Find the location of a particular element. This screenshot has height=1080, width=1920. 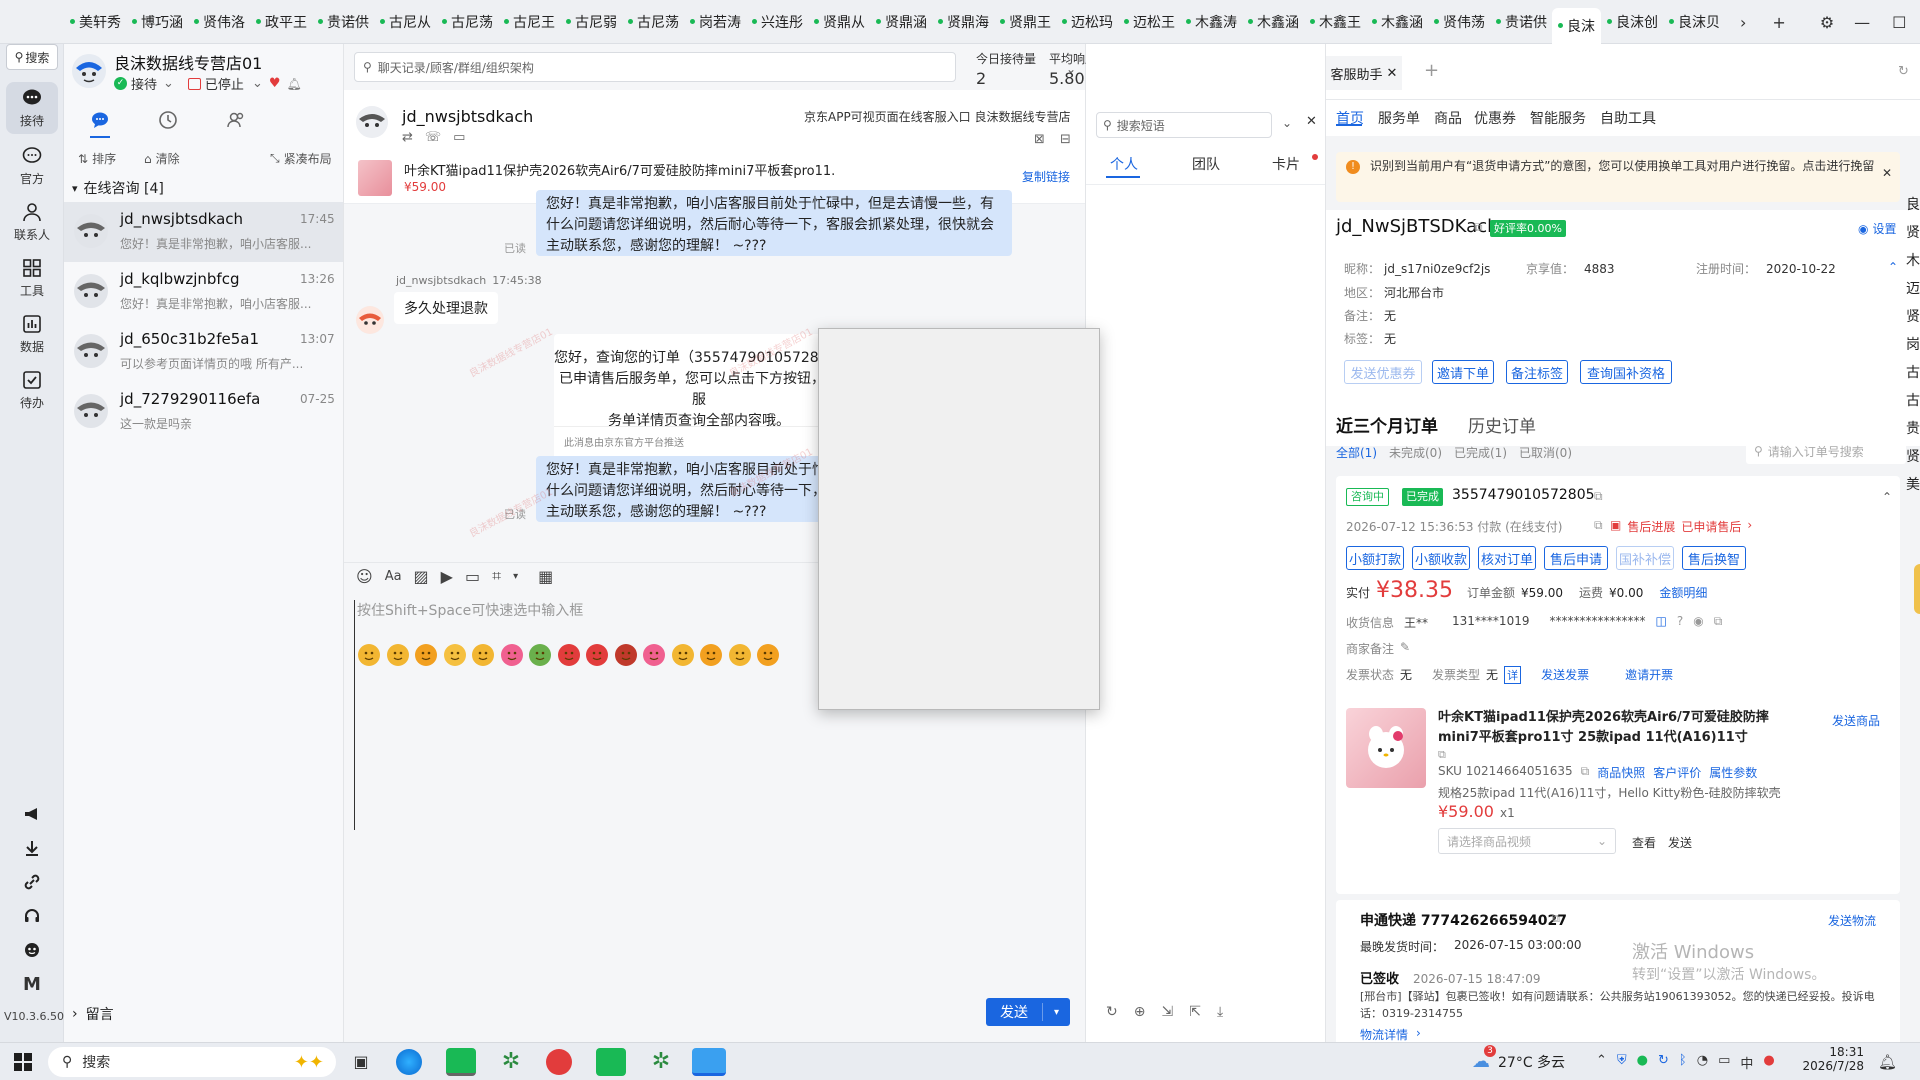

phrase-search-input: ⚲ 搜索短语 is located at coordinates (1184, 125).